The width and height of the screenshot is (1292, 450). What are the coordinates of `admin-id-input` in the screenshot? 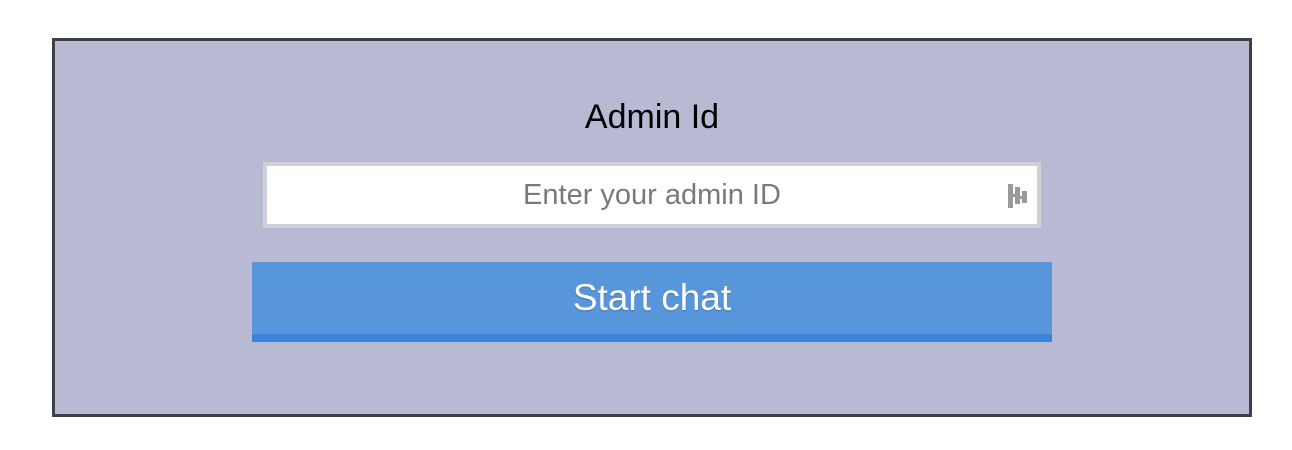 It's located at (652, 195).